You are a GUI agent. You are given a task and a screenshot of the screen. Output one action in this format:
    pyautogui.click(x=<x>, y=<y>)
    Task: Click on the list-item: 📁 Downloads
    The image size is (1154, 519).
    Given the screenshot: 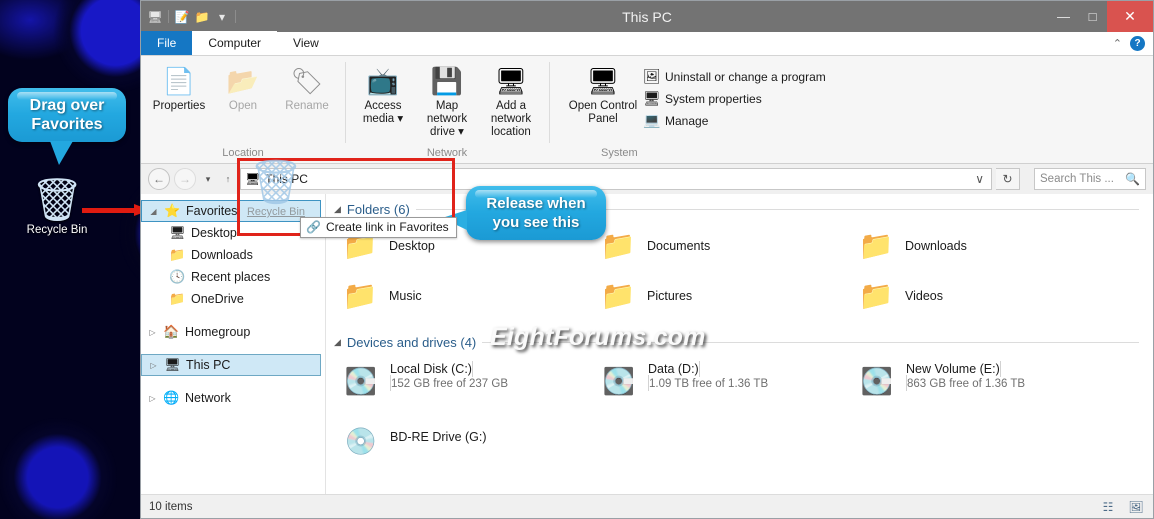 What is the action you would take?
    pyautogui.click(x=985, y=246)
    